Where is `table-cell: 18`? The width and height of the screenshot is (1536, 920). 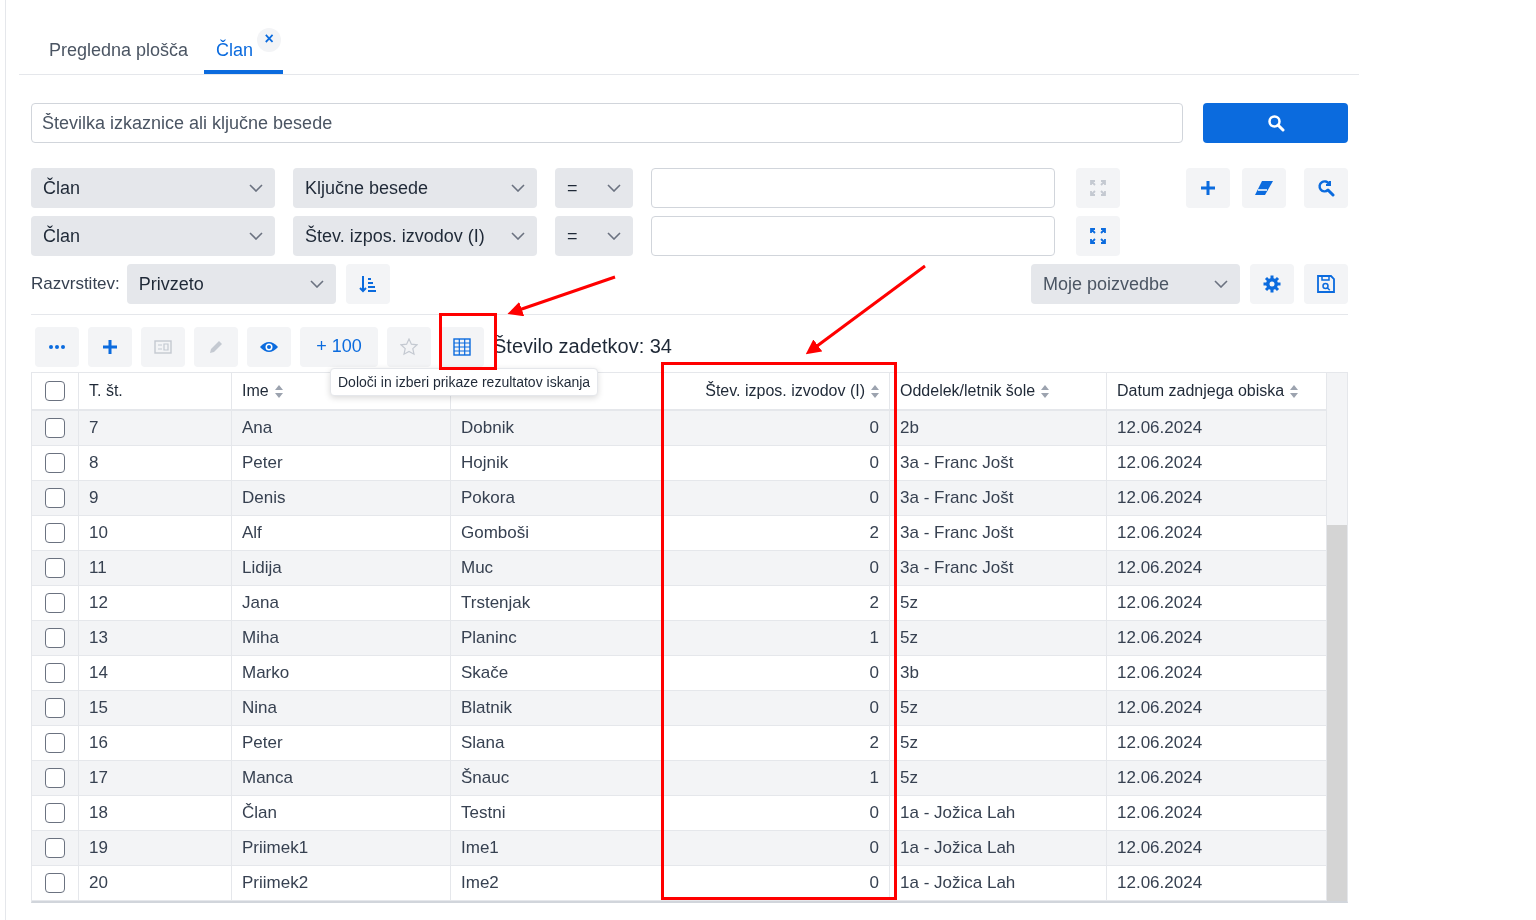 table-cell: 18 is located at coordinates (98, 813).